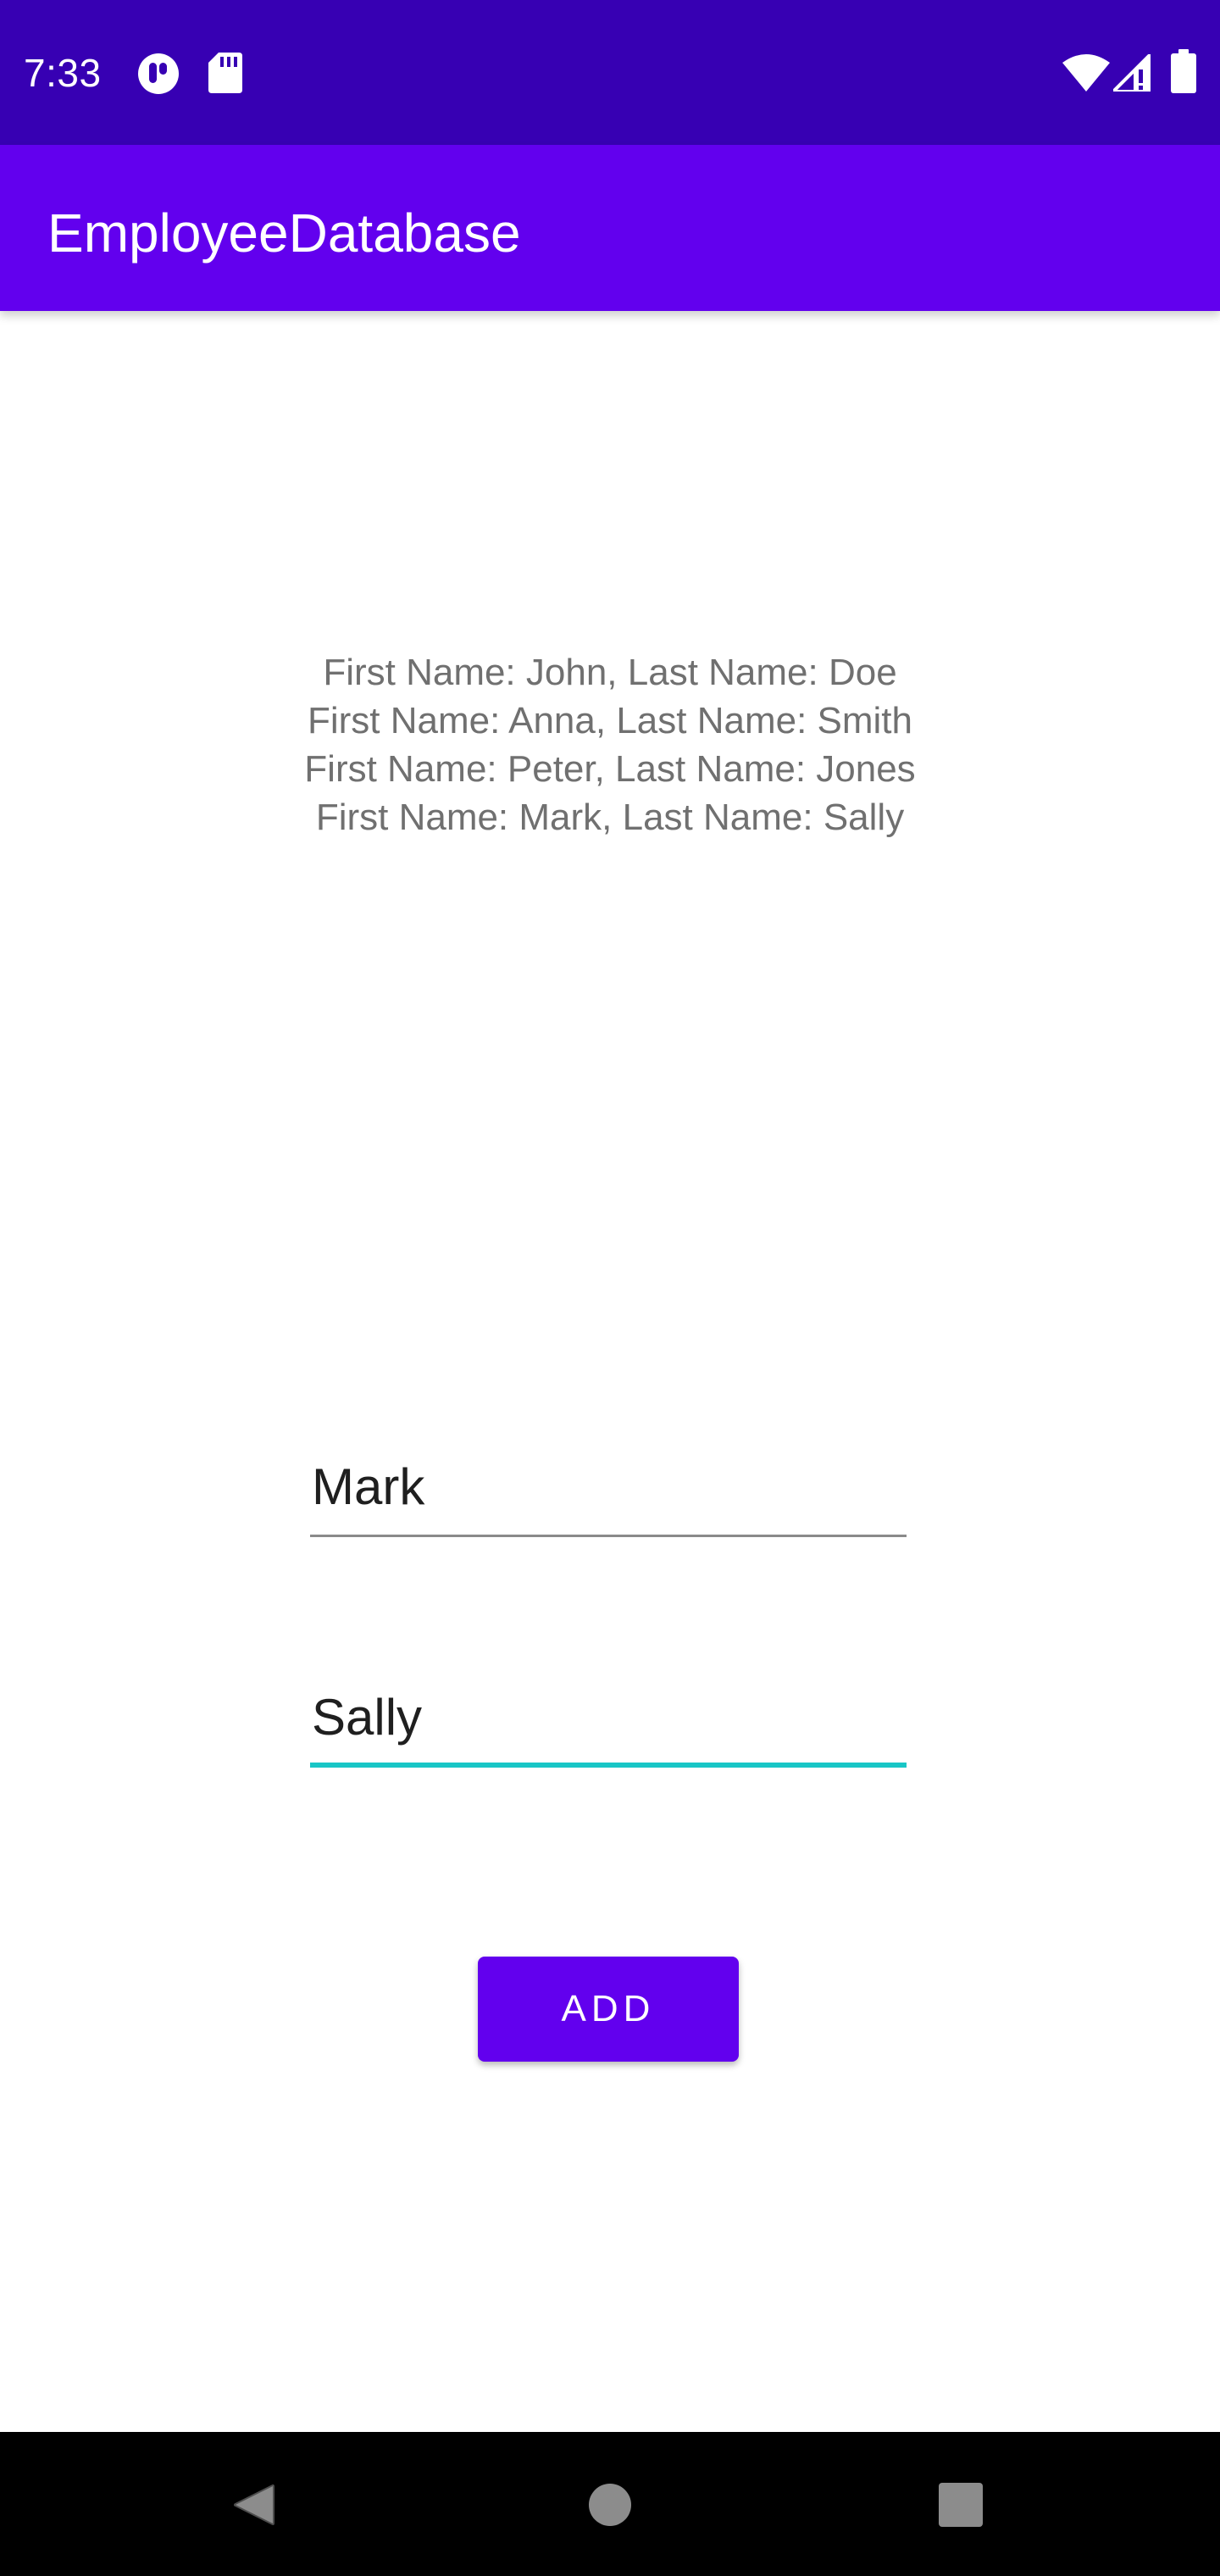  I want to click on last-name-underline, so click(608, 1765).